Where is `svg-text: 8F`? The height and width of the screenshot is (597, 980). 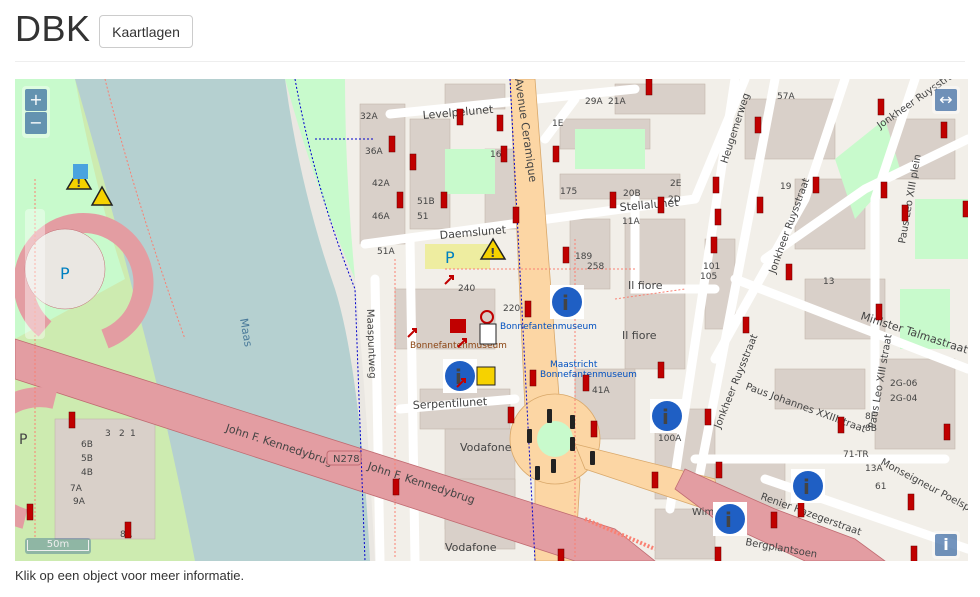
svg-text: 8F is located at coordinates (870, 417).